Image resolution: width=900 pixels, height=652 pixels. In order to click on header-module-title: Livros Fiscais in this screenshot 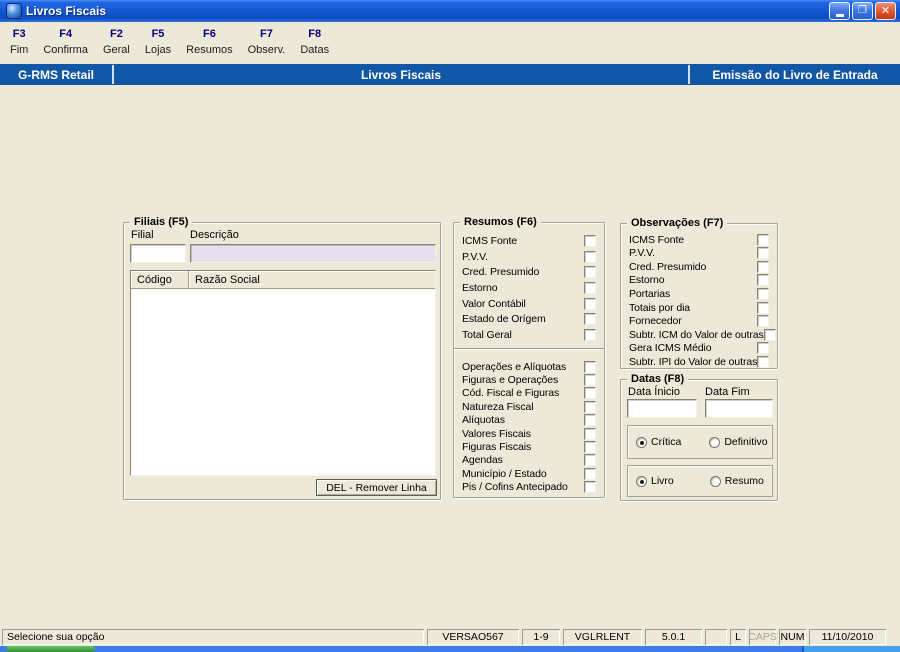, I will do `click(401, 74)`.